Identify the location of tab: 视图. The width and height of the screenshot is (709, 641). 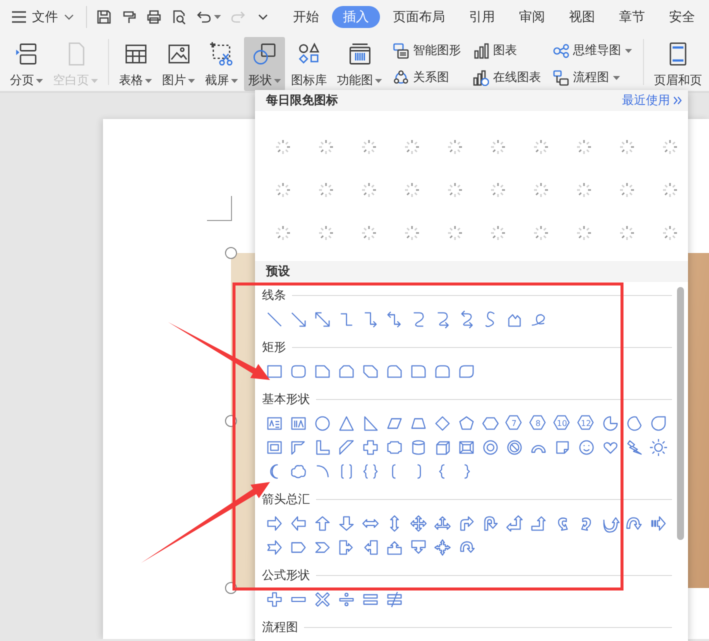
(582, 17).